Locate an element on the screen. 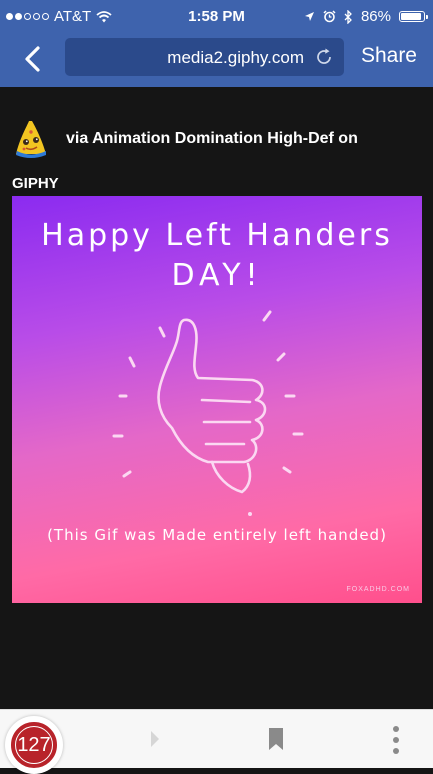  status-right: 86% is located at coordinates (366, 16).